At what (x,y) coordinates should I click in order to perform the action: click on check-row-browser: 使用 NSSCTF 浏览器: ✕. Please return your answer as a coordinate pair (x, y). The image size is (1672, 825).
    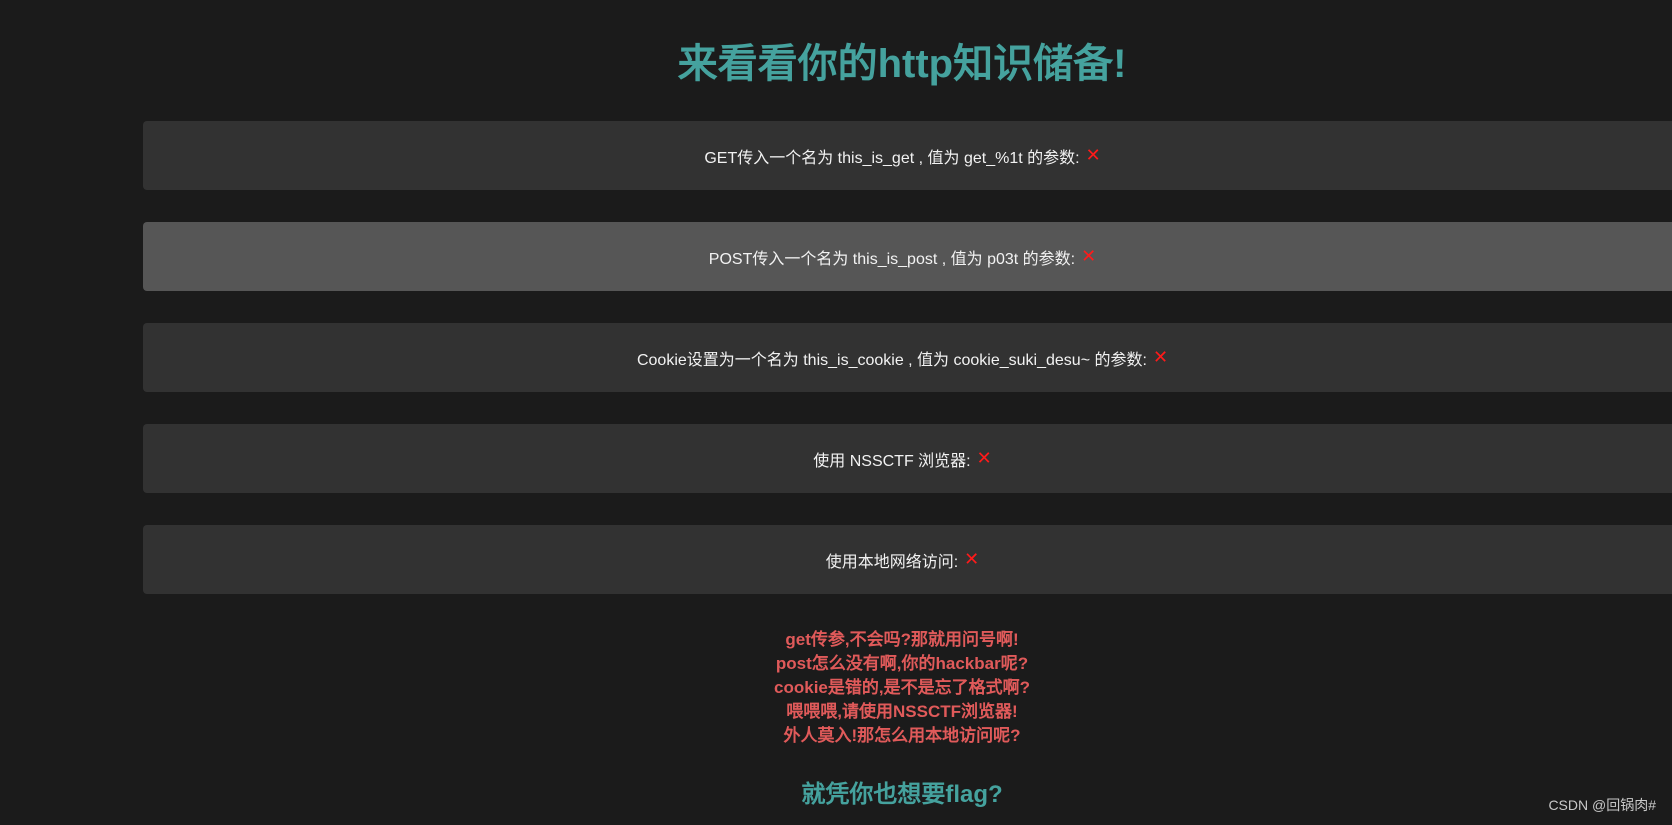
    Looking at the image, I should click on (902, 458).